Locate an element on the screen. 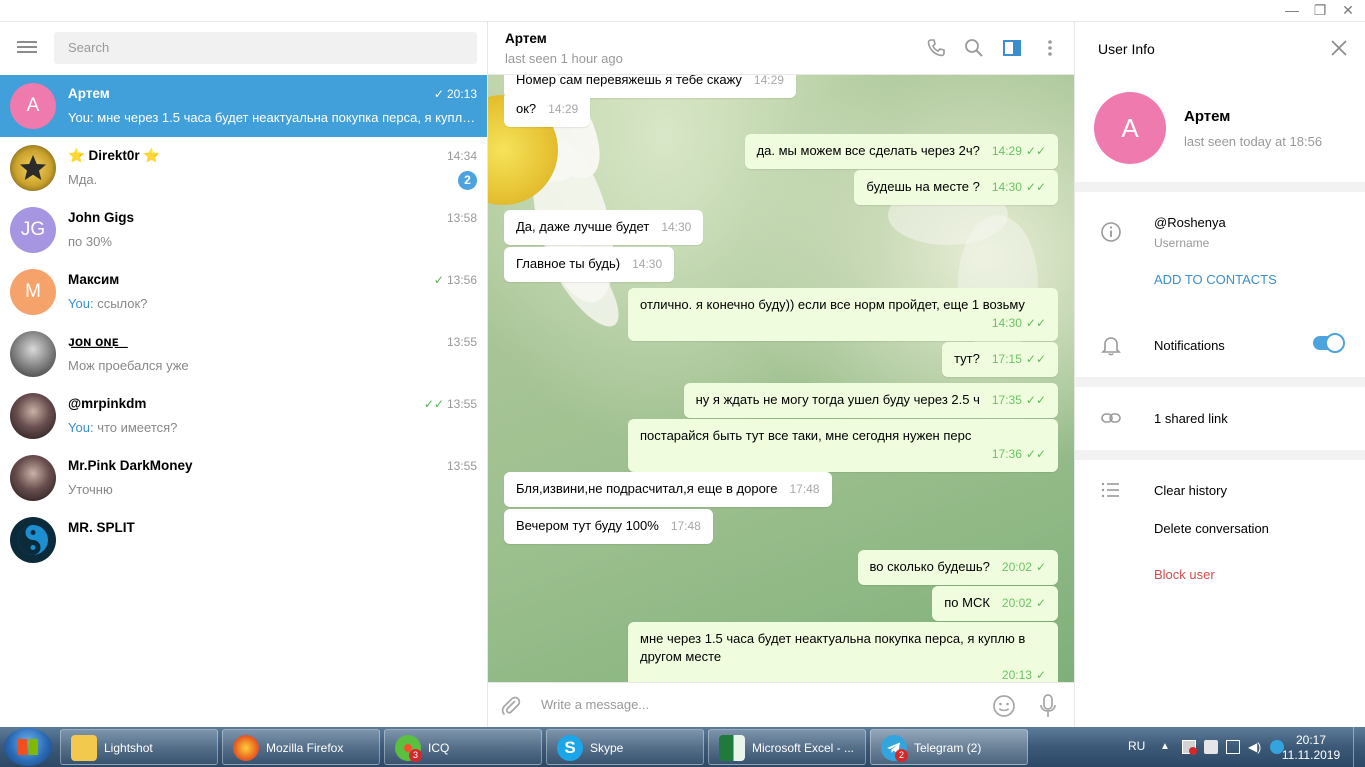  chat-preview: Мож проебался уже is located at coordinates (128, 365).